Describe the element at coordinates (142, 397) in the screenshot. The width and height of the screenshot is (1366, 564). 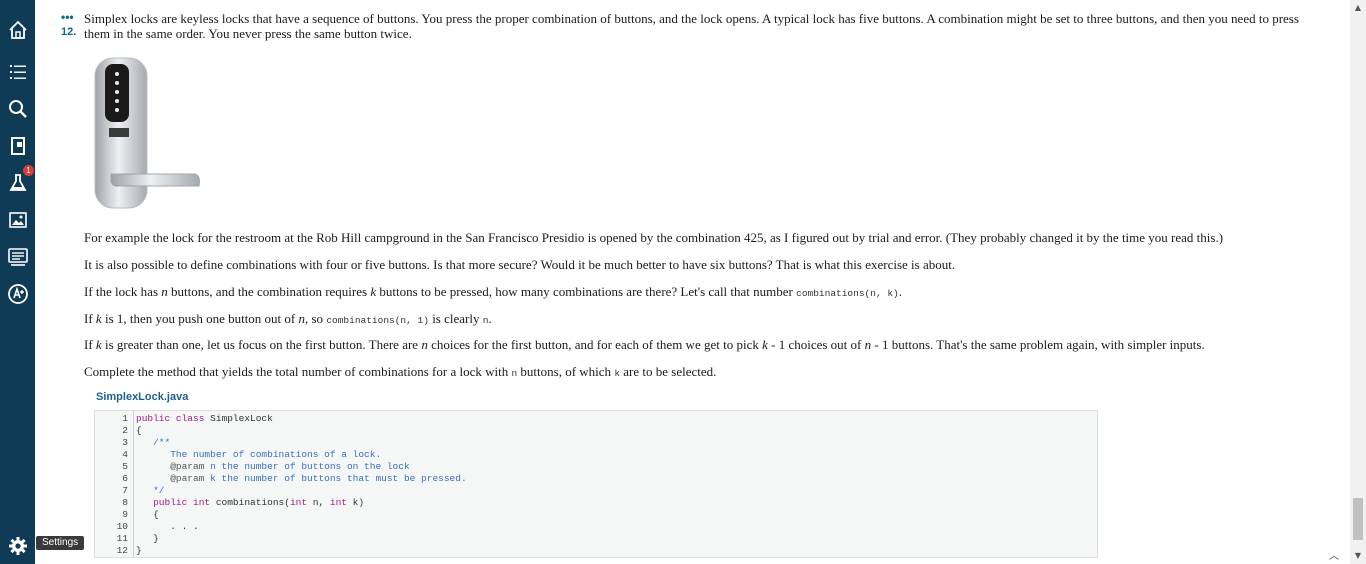
I see `file-name-label: SimplexLock.java` at that location.